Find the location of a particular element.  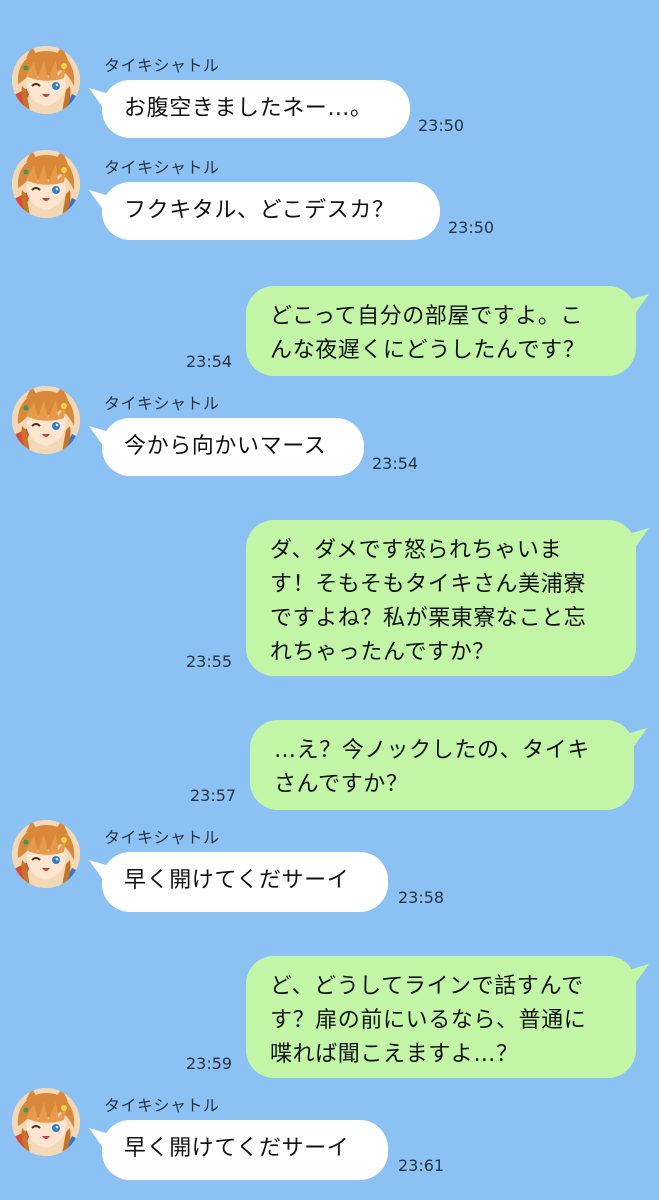

message-time: 23:59 is located at coordinates (209, 1063).